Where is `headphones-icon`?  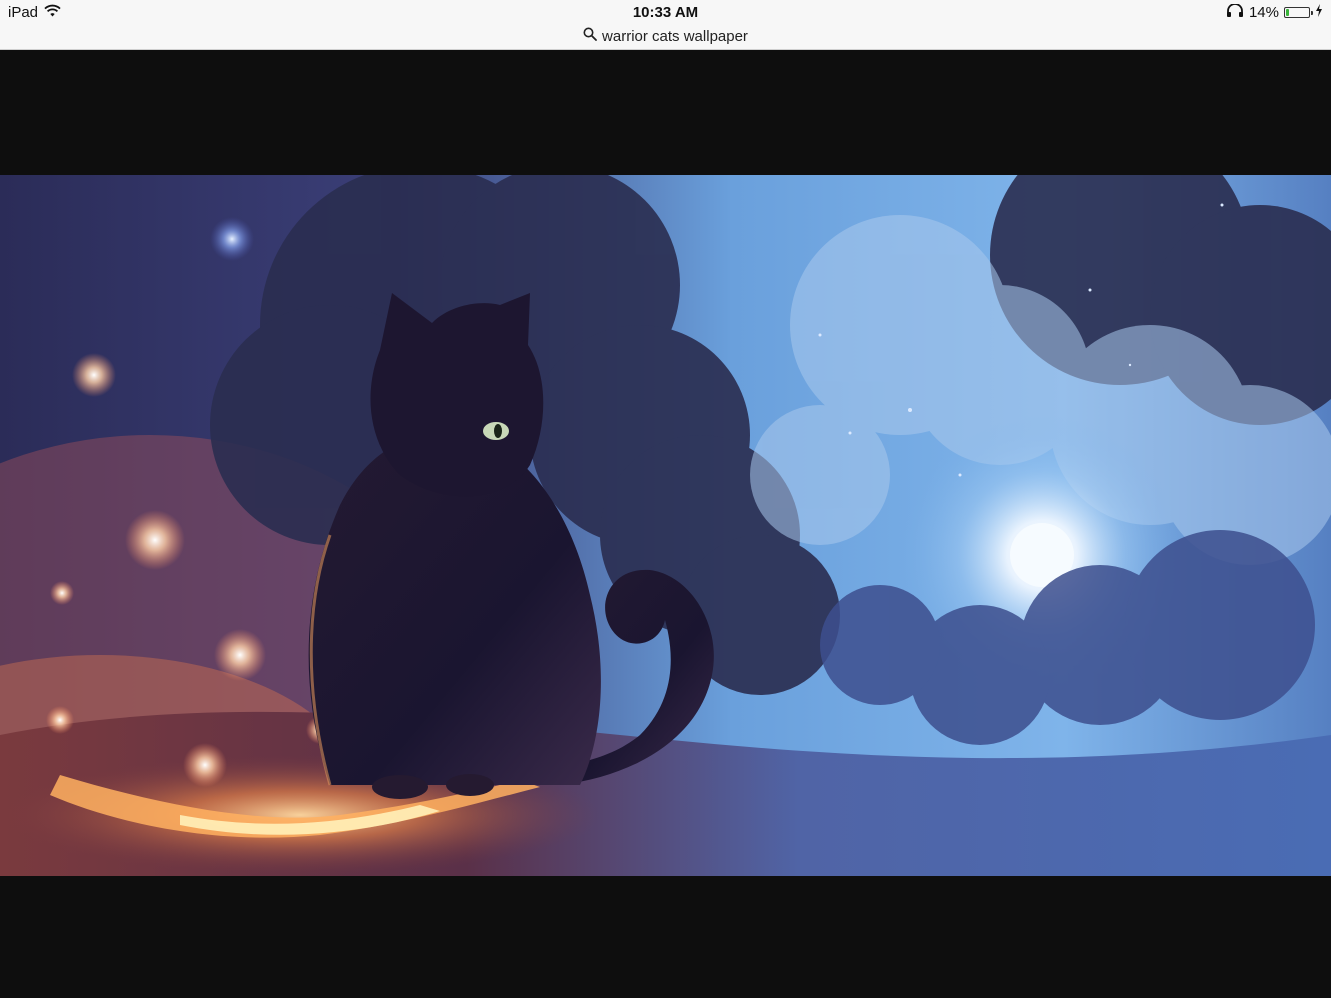 headphones-icon is located at coordinates (1235, 12).